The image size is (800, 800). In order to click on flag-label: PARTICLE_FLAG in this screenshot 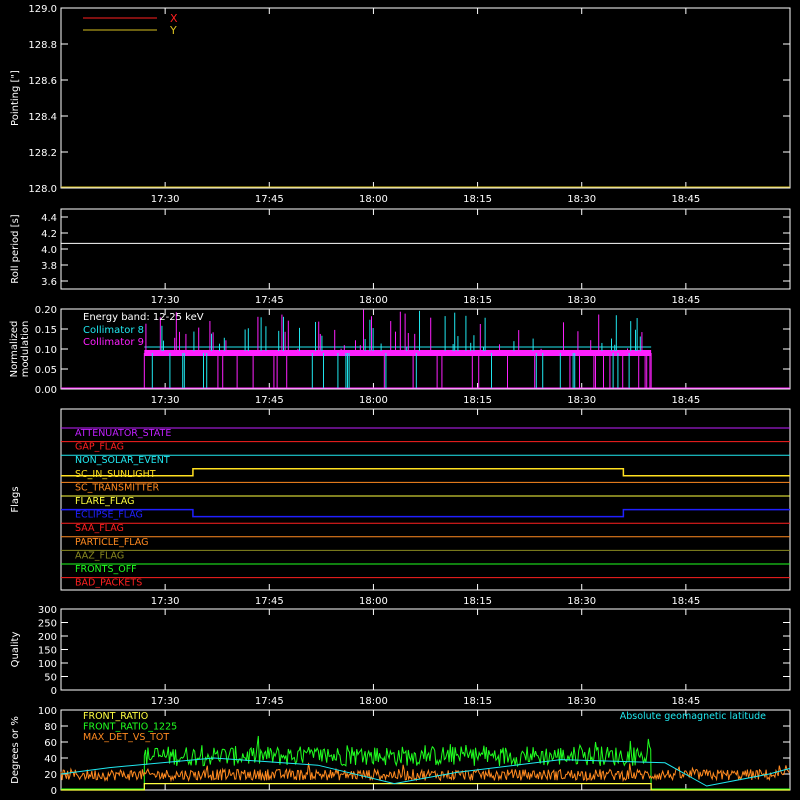, I will do `click(111, 542)`.